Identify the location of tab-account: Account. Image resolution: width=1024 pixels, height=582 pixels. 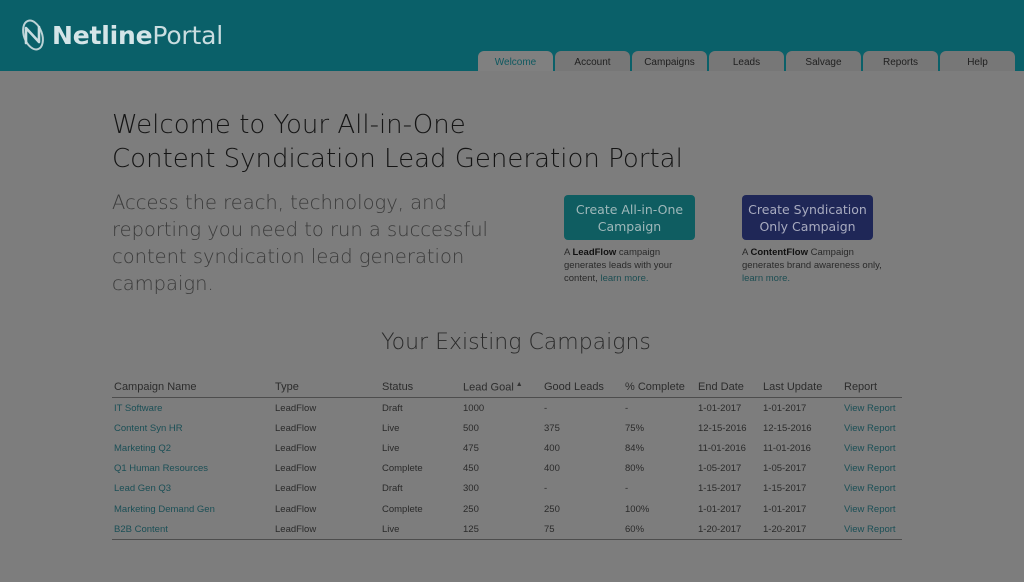
(592, 61).